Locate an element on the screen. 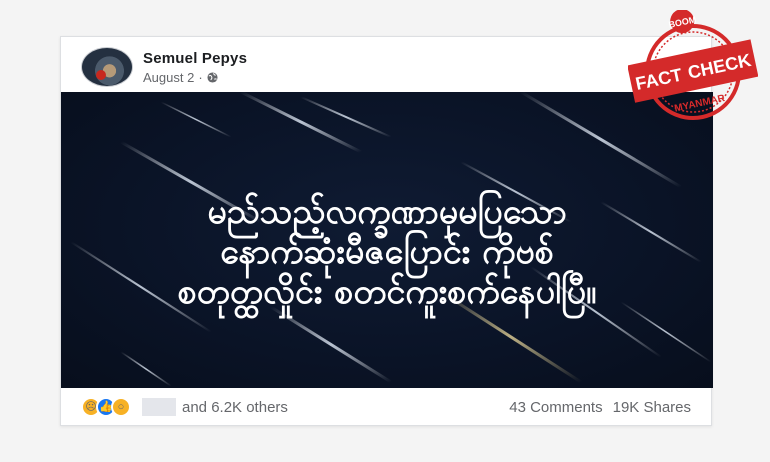 The image size is (770, 462). shares-count: 19K Shares is located at coordinates (652, 407).